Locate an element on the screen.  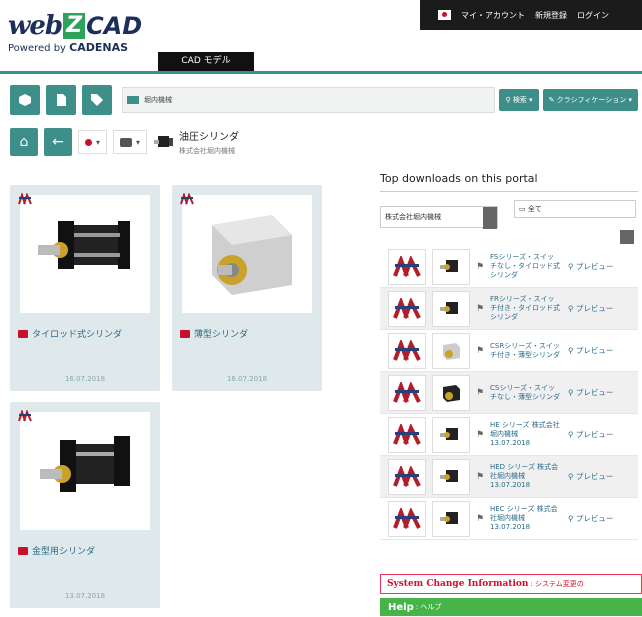
search-button: ⚲ 検索 ▾ is located at coordinates (519, 100).